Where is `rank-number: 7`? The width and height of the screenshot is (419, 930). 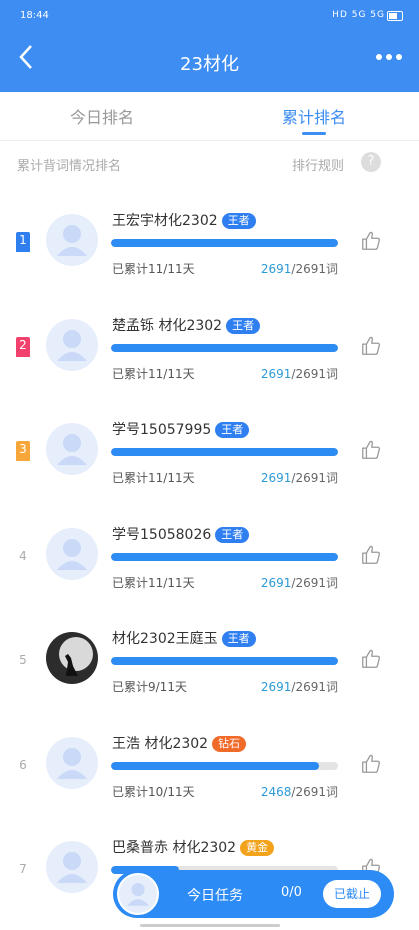
rank-number: 7 is located at coordinates (23, 869).